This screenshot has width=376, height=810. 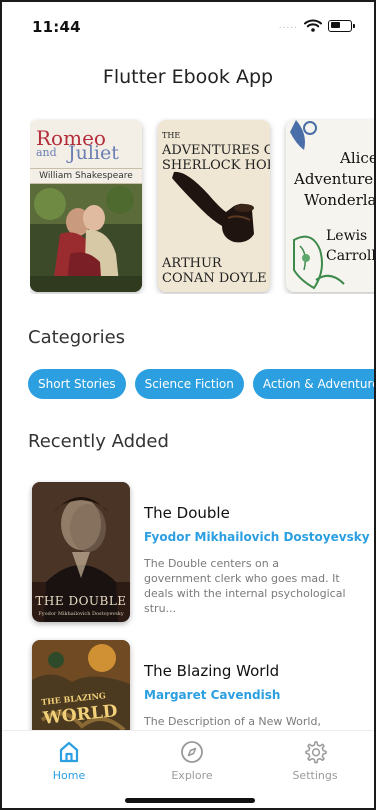 I want to click on cover-title: Juliet, so click(x=93, y=153).